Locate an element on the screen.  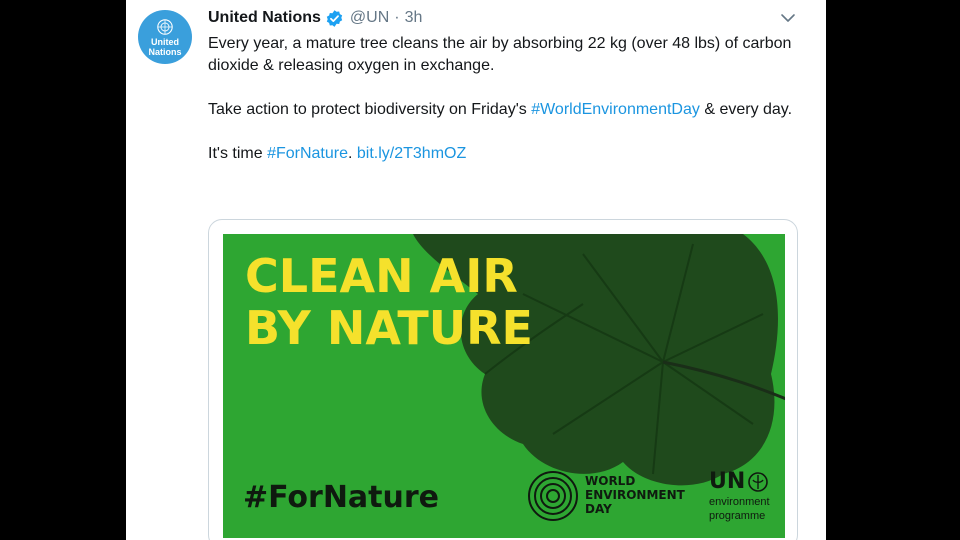
tweet-paragraph-3: It's time #ForNature. bit.ly/2T3hmOZ is located at coordinates (503, 154).